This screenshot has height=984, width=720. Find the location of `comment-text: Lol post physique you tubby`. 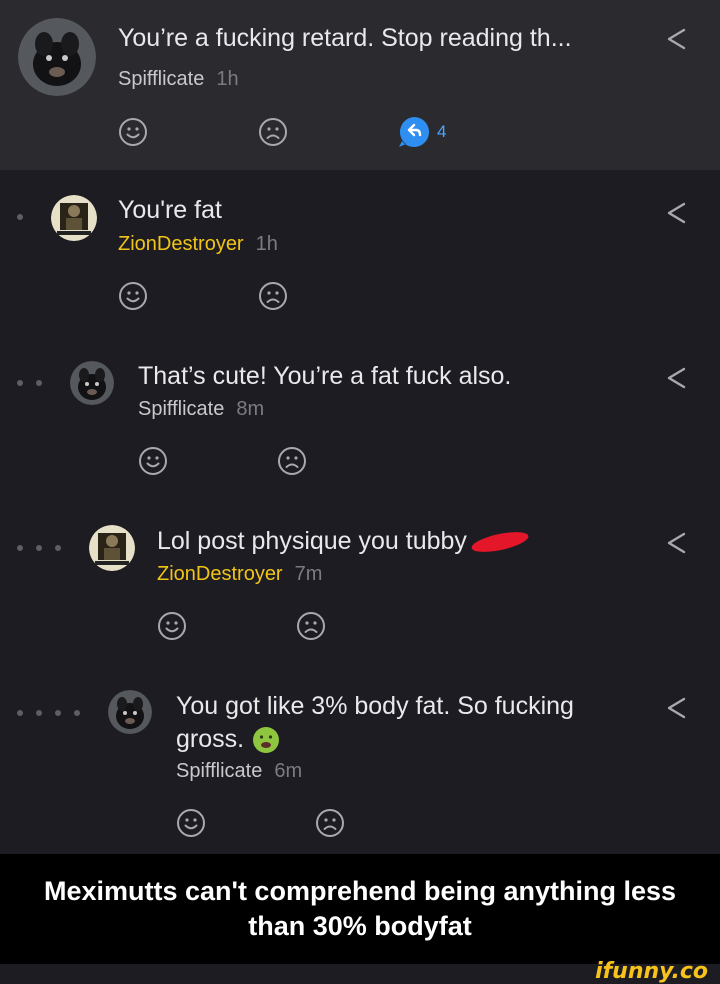

comment-text: Lol post physique you tubby is located at coordinates (392, 541).